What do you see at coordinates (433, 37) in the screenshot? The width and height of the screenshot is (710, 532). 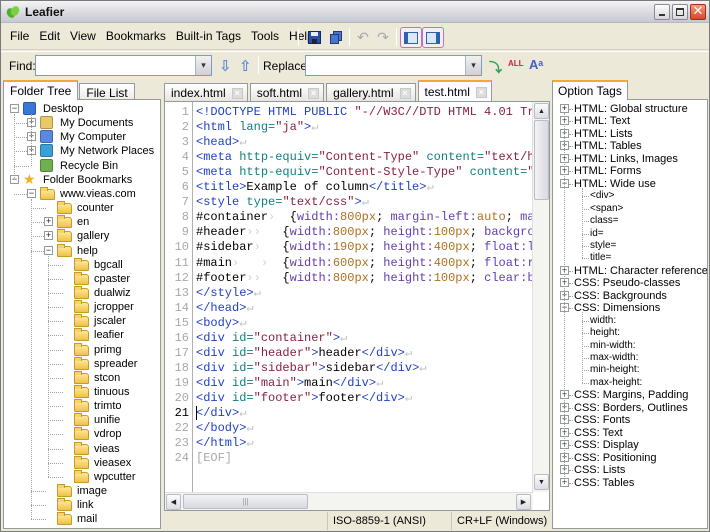 I see `toggle-right-pane-button` at bounding box center [433, 37].